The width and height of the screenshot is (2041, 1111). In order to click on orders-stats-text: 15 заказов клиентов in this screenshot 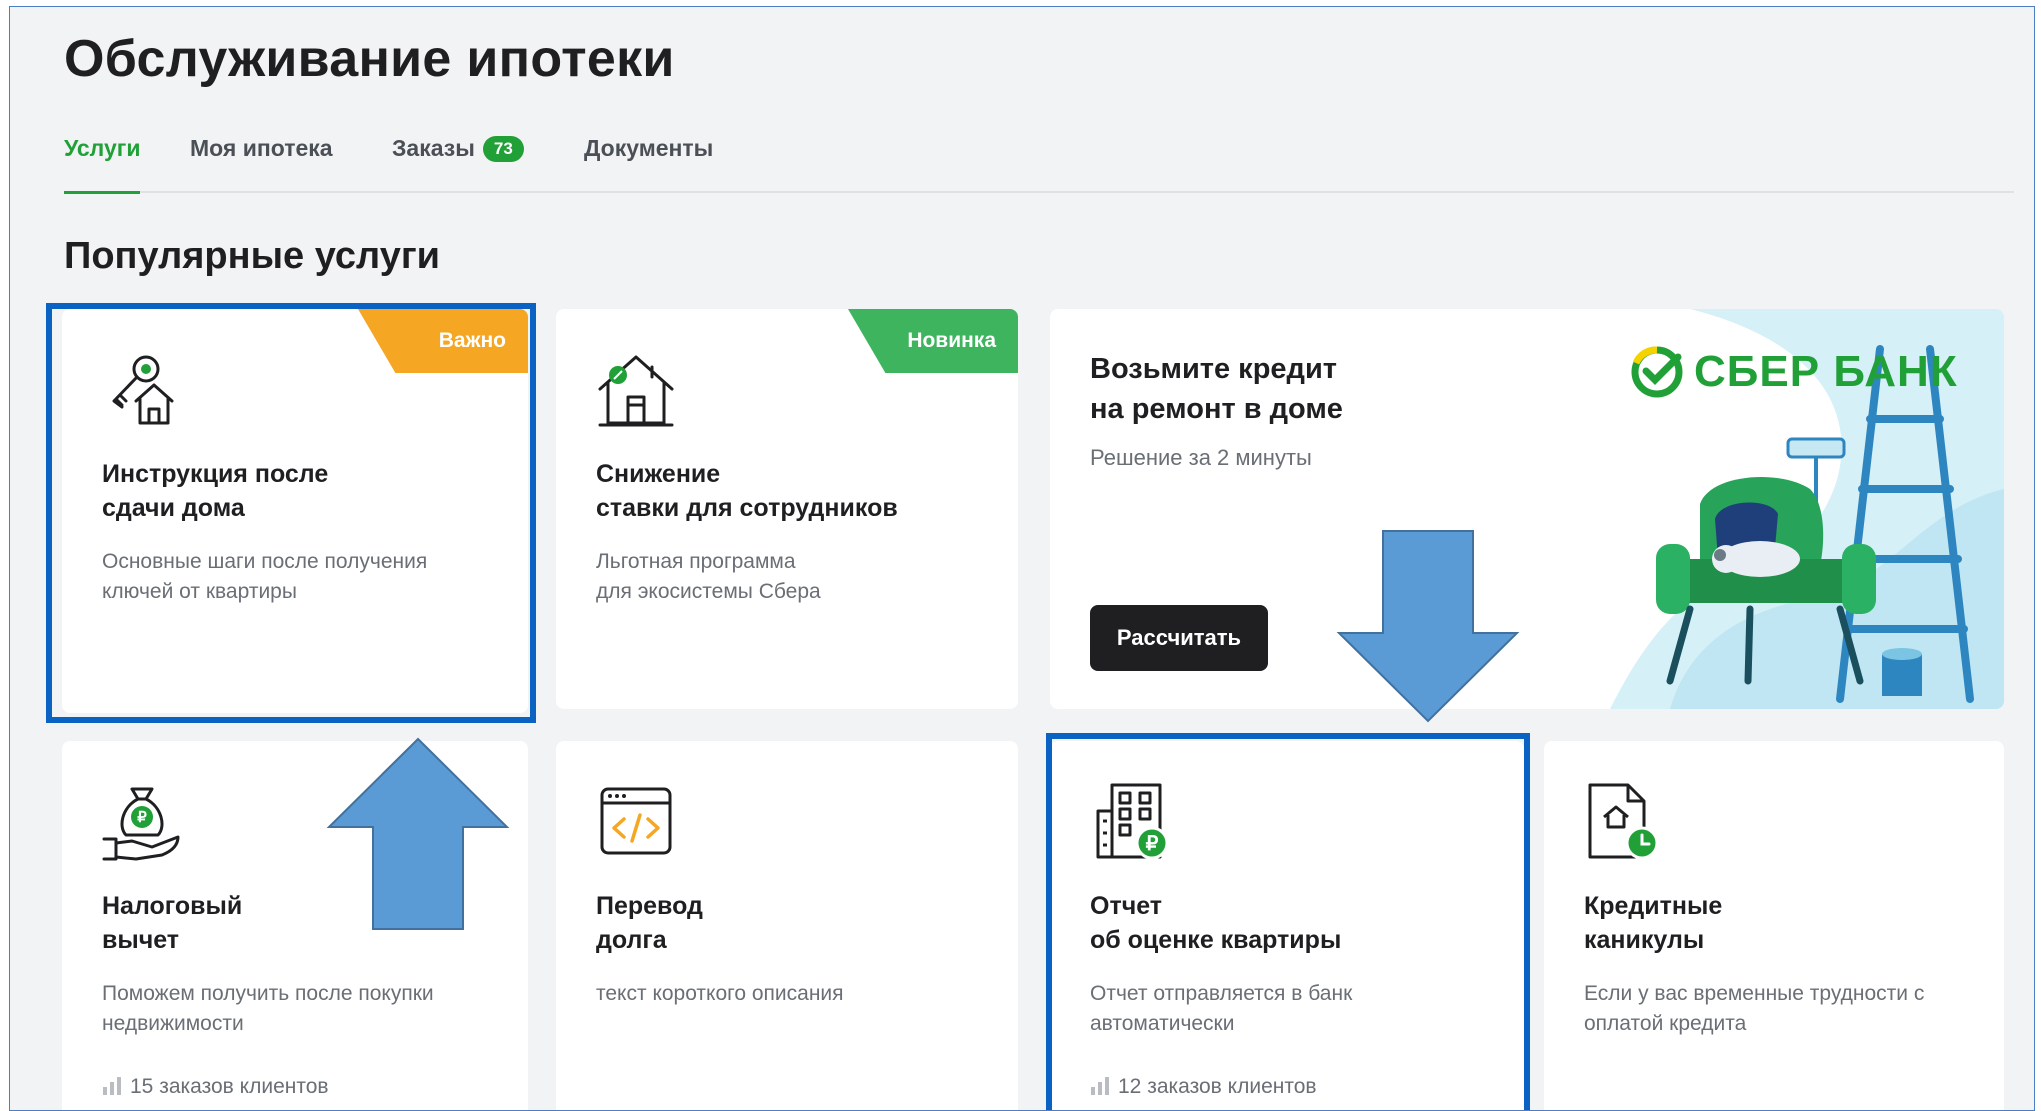, I will do `click(229, 1086)`.